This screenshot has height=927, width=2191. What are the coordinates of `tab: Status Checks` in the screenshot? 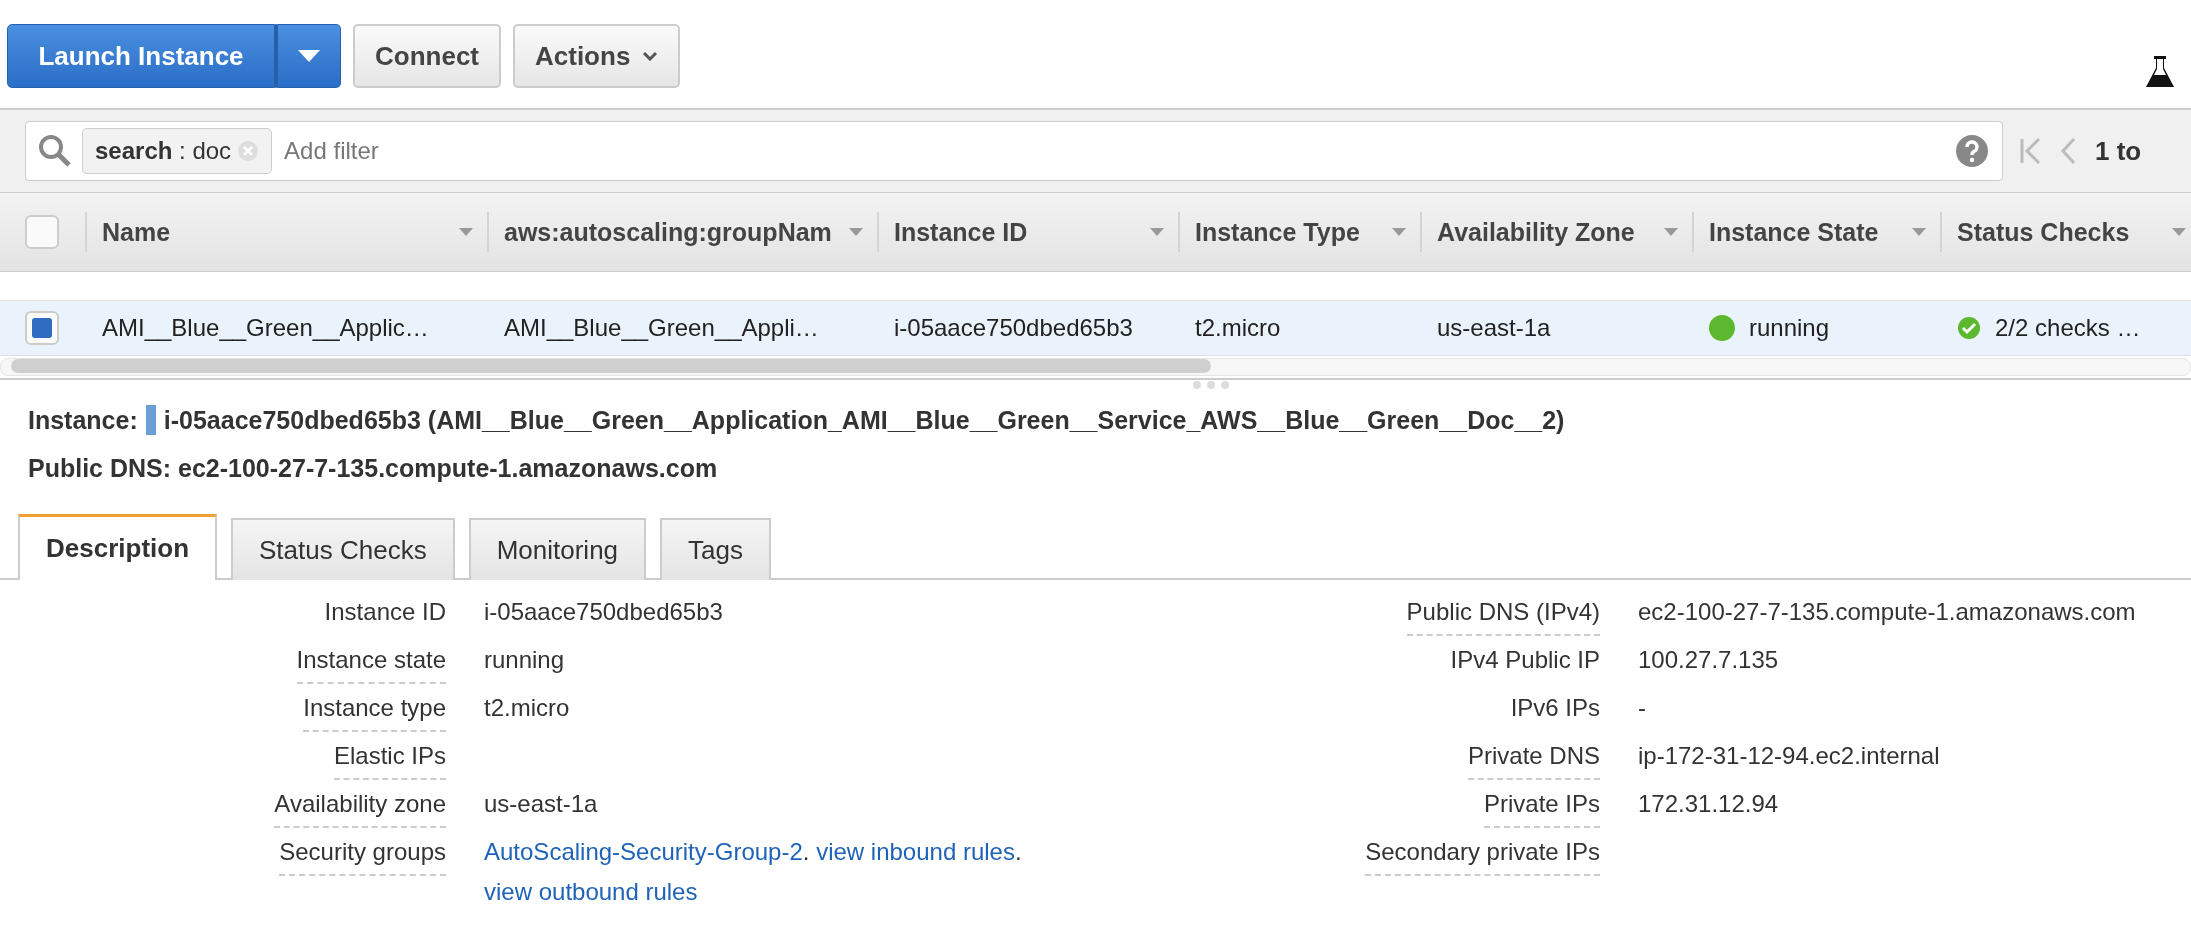 It's located at (343, 549).